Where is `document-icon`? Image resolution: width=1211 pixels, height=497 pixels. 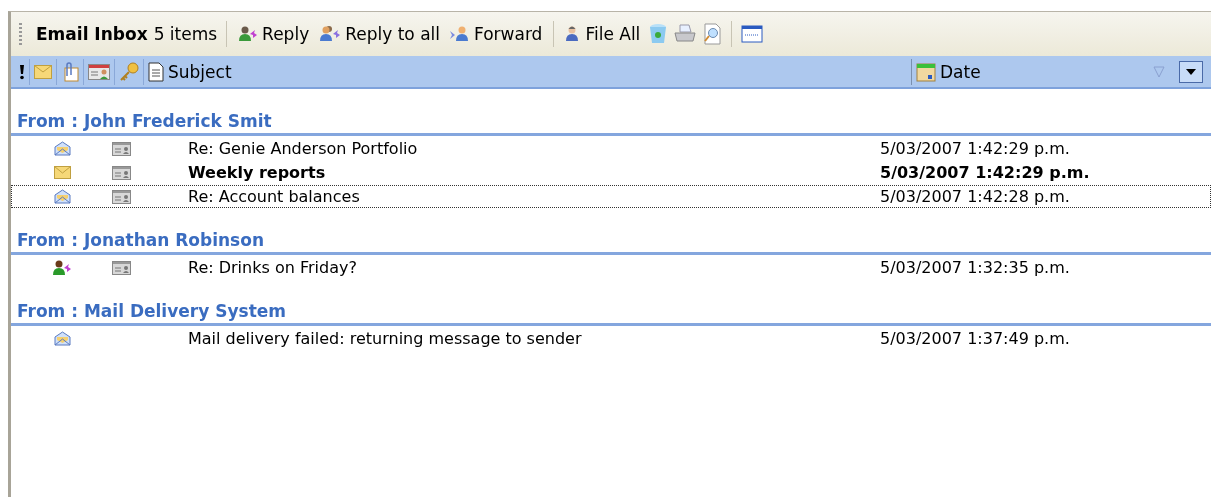 document-icon is located at coordinates (156, 71).